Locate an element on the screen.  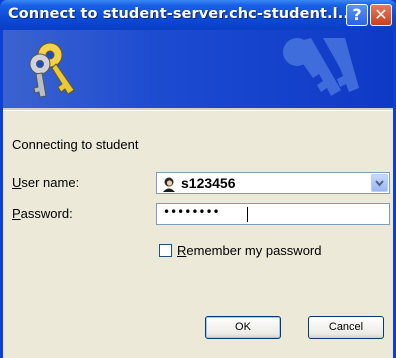
ok-button: OK is located at coordinates (243, 327).